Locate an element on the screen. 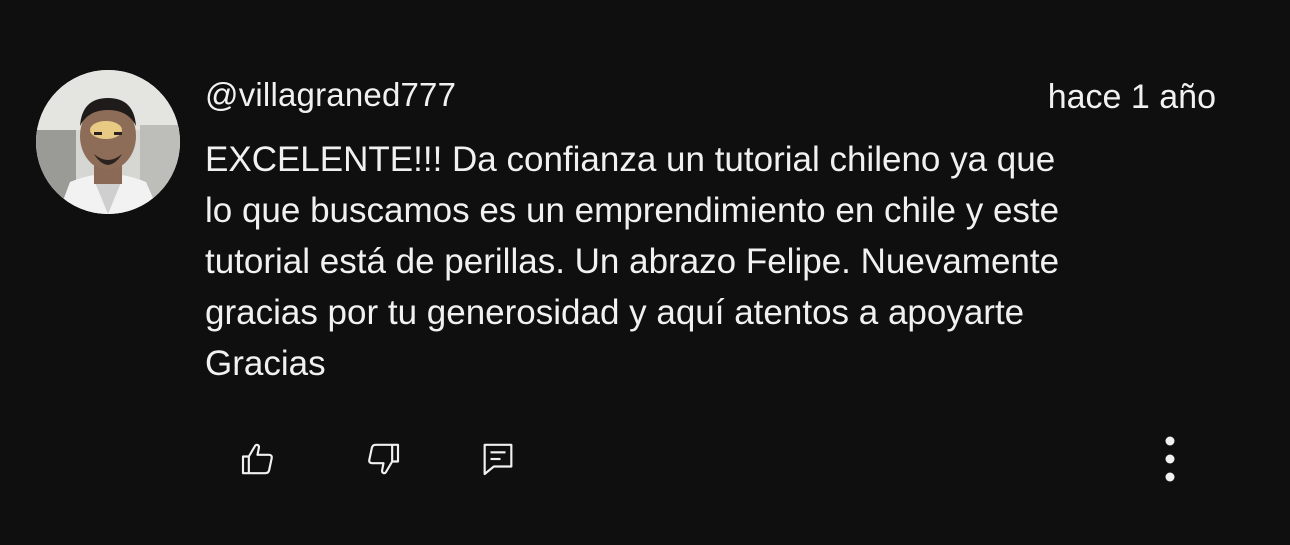  reply-comment-icon is located at coordinates (498, 459).